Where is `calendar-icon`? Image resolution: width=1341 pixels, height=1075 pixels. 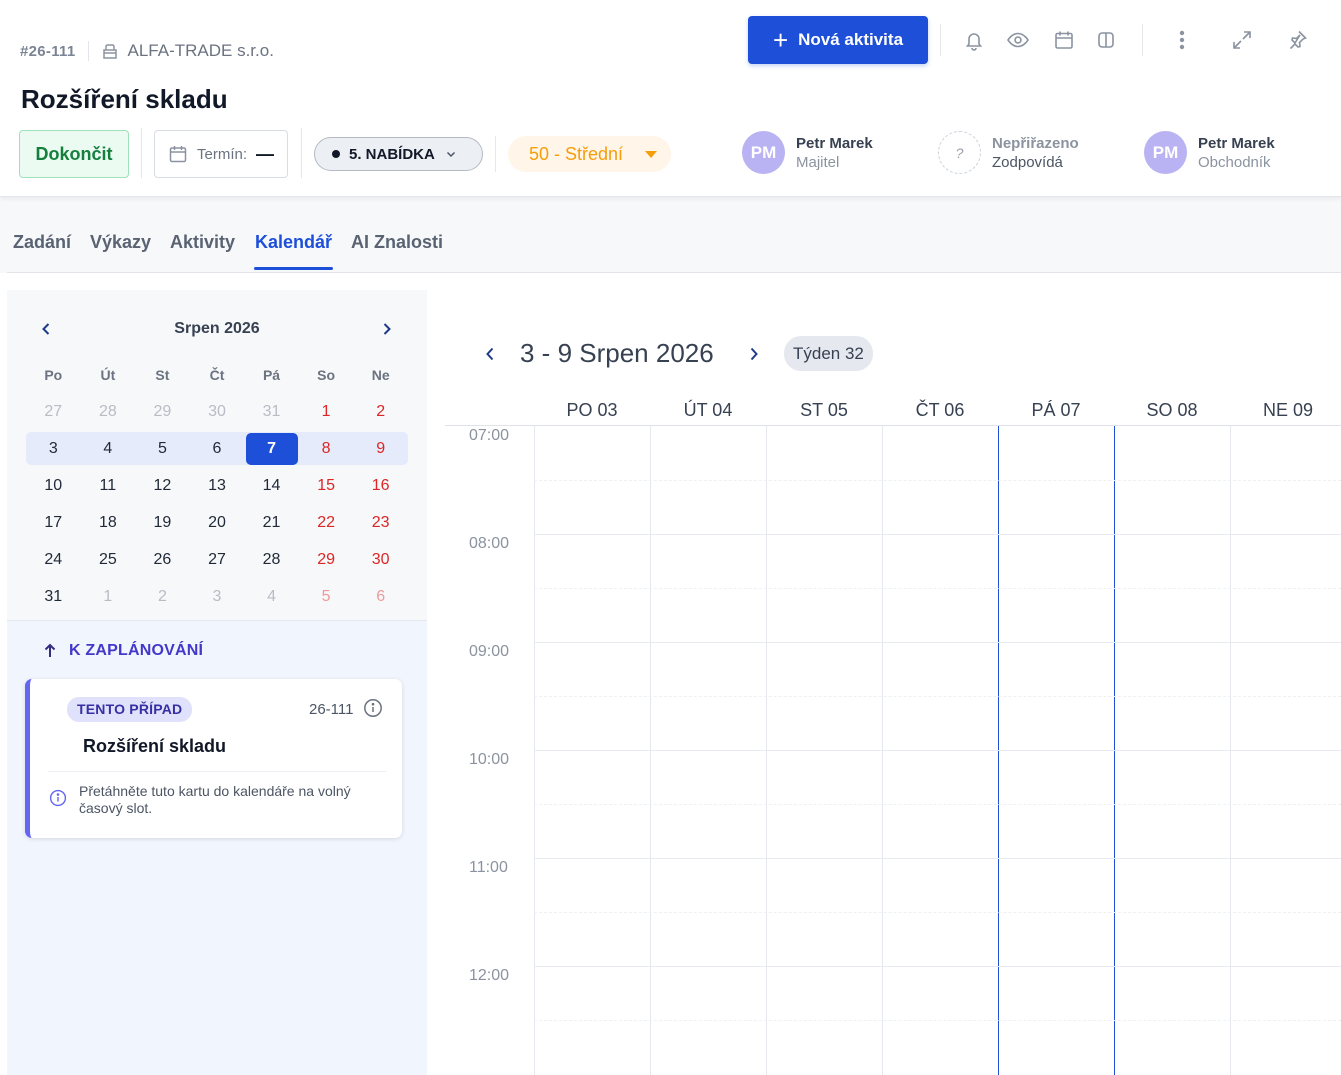 calendar-icon is located at coordinates (1064, 40).